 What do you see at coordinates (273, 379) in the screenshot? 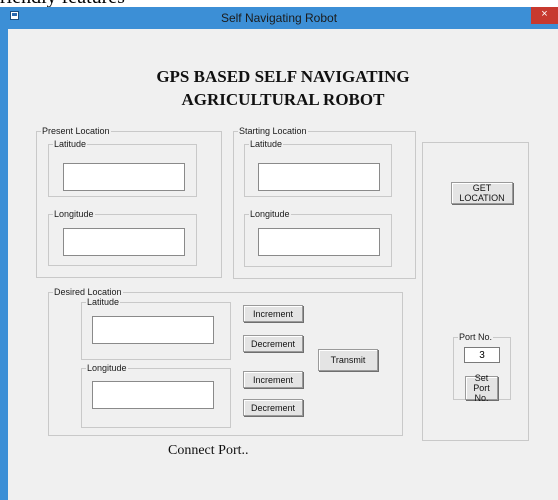
I see `longitude-increment-button: Increment` at bounding box center [273, 379].